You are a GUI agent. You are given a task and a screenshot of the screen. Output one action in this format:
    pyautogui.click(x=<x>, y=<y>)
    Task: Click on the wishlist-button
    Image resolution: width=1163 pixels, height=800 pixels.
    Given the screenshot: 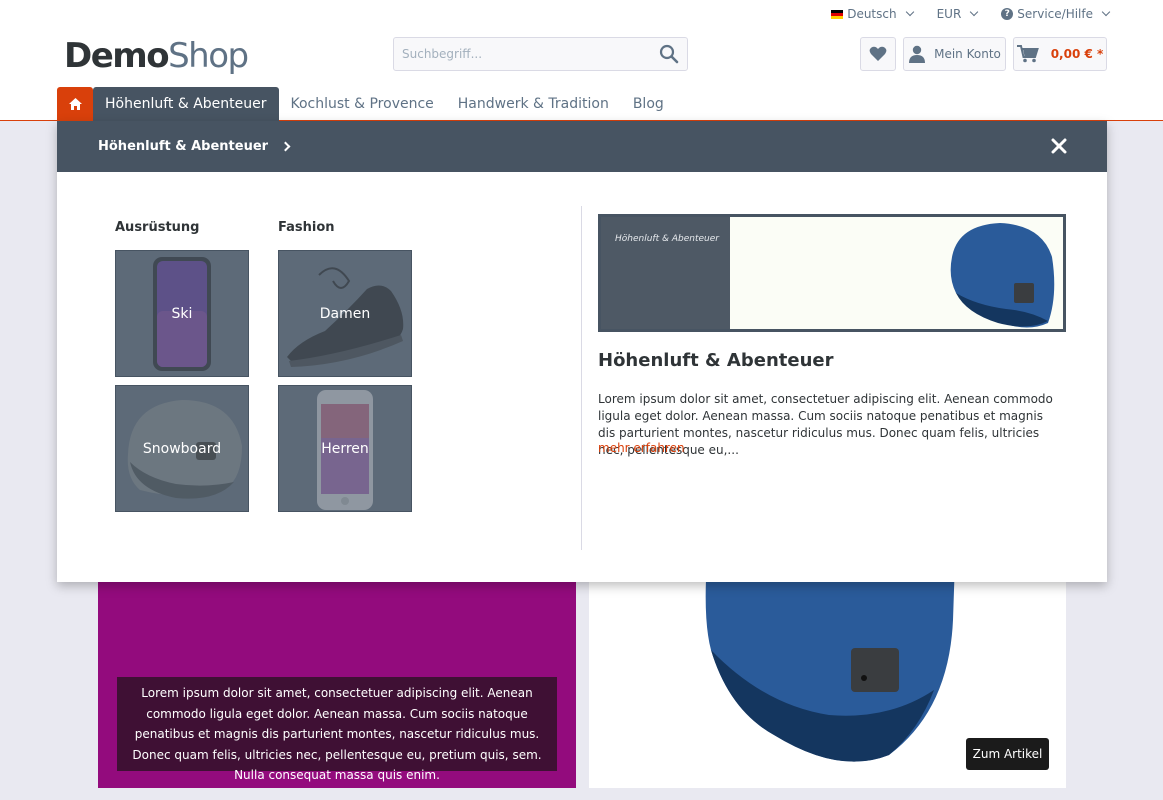 What is the action you would take?
    pyautogui.click(x=878, y=54)
    